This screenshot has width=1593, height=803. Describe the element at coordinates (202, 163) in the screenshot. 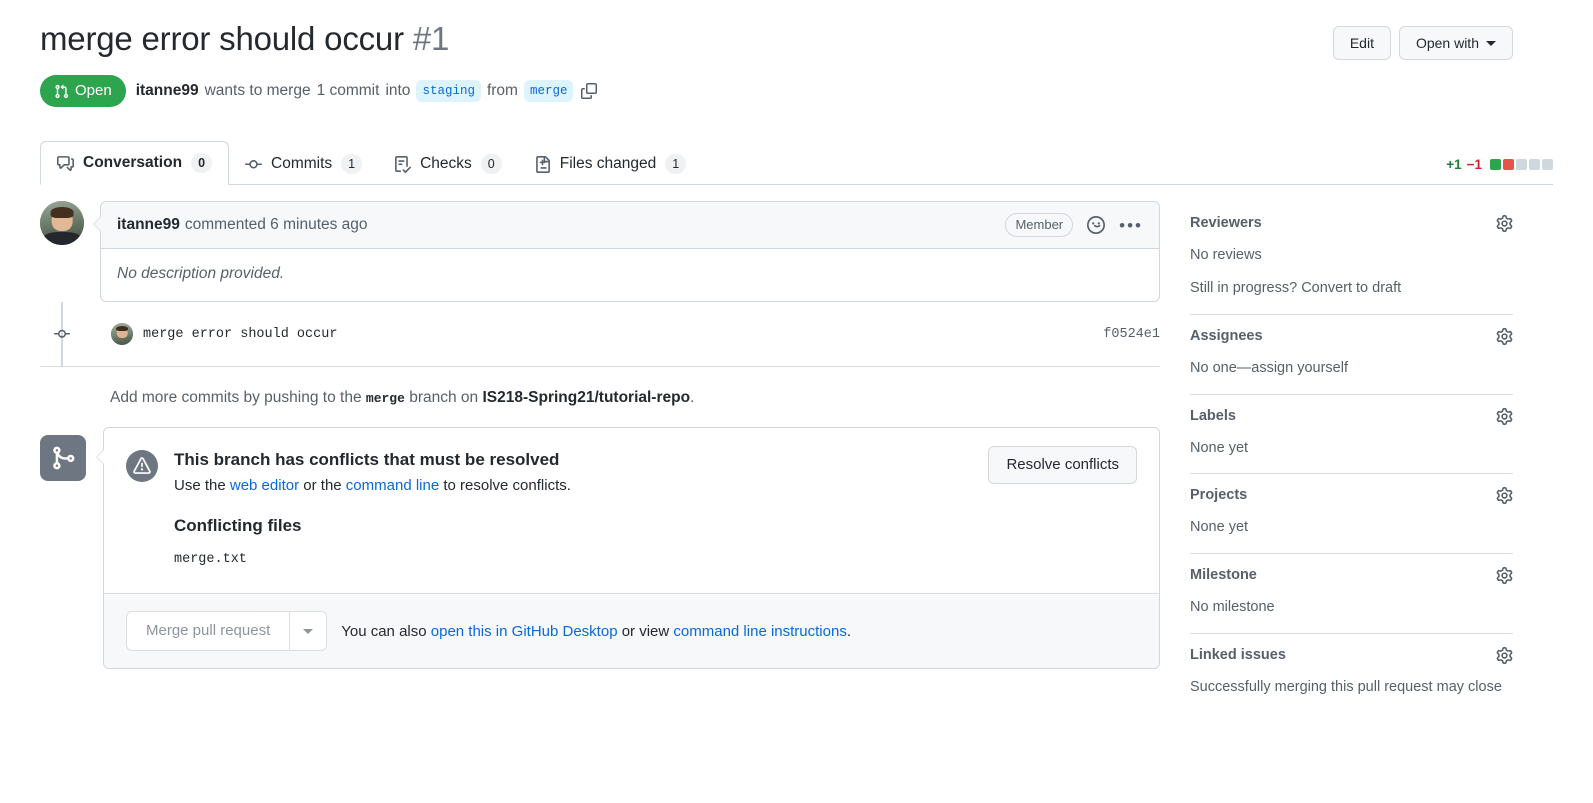

I see `tab-conversation-count: 0` at that location.